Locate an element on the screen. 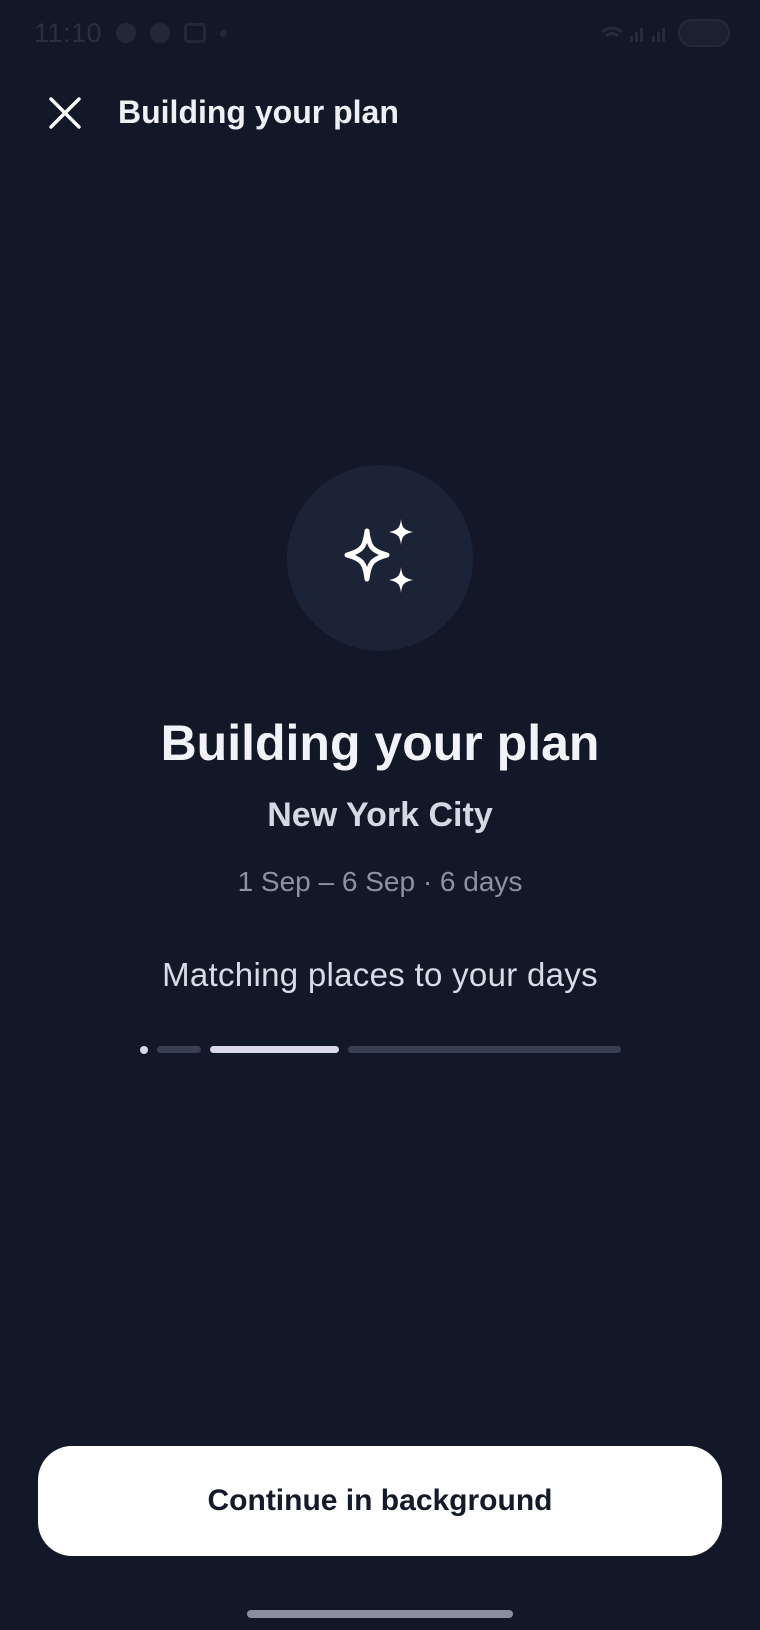 This screenshot has height=1630, width=760. screenshot-icon is located at coordinates (195, 33).